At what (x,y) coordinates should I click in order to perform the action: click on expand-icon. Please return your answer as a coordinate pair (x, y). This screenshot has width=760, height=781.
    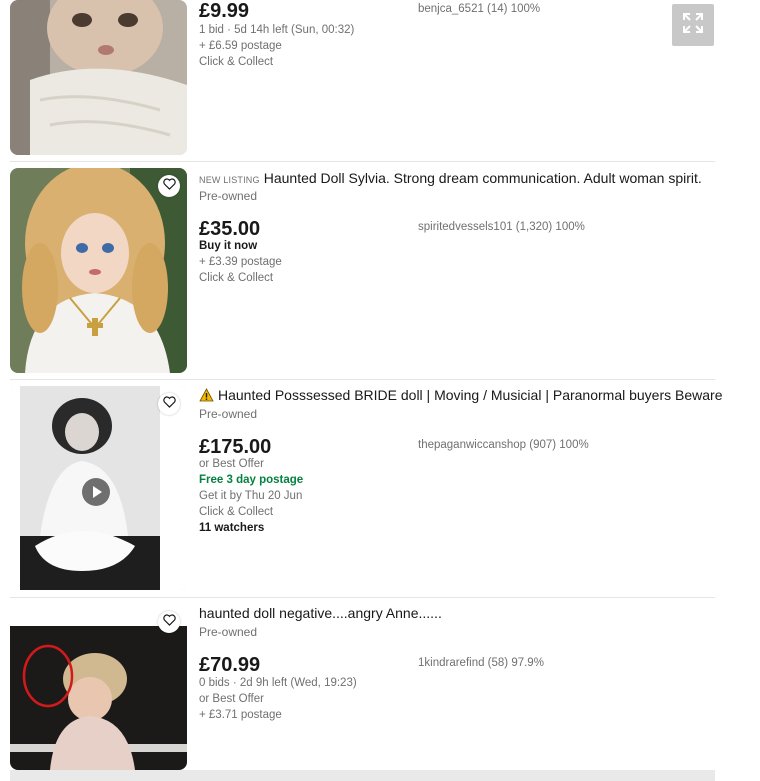
    Looking at the image, I should click on (693, 25).